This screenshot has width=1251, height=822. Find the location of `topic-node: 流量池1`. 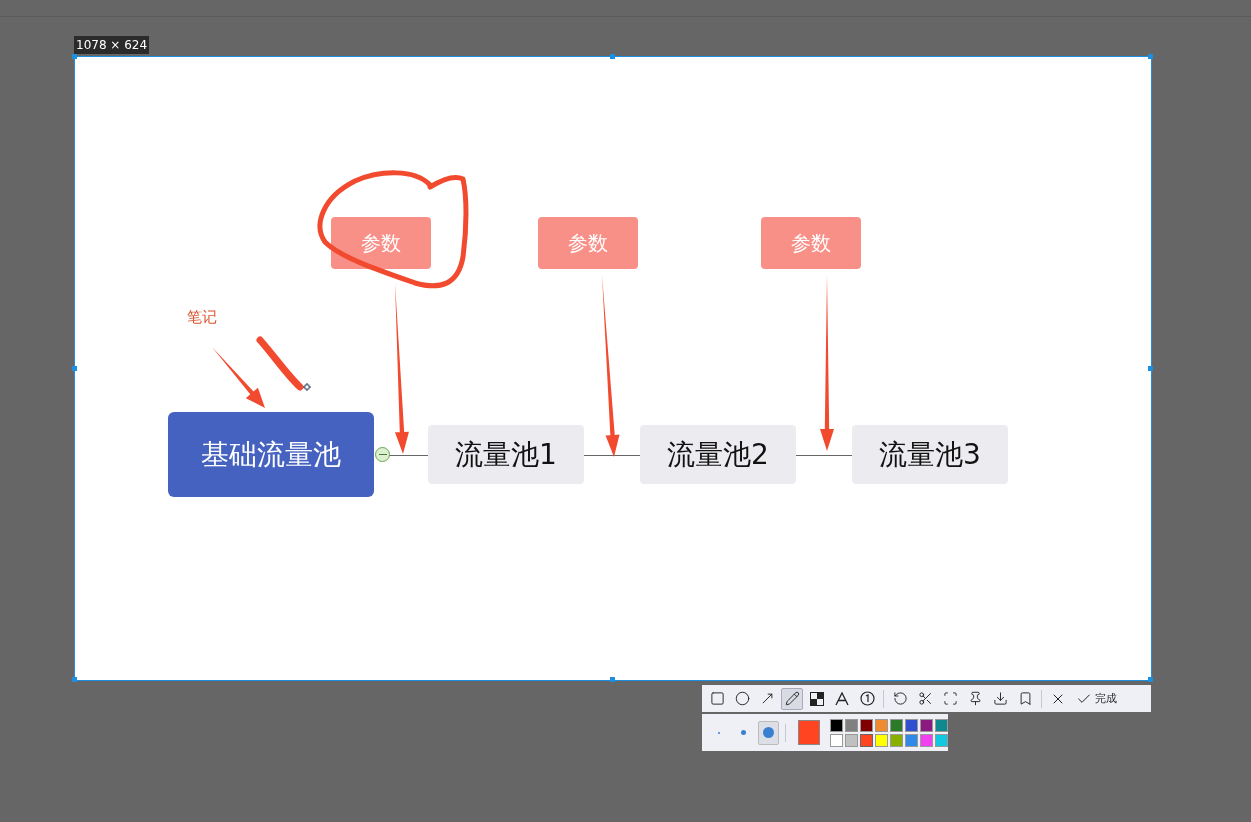

topic-node: 流量池1 is located at coordinates (506, 454).